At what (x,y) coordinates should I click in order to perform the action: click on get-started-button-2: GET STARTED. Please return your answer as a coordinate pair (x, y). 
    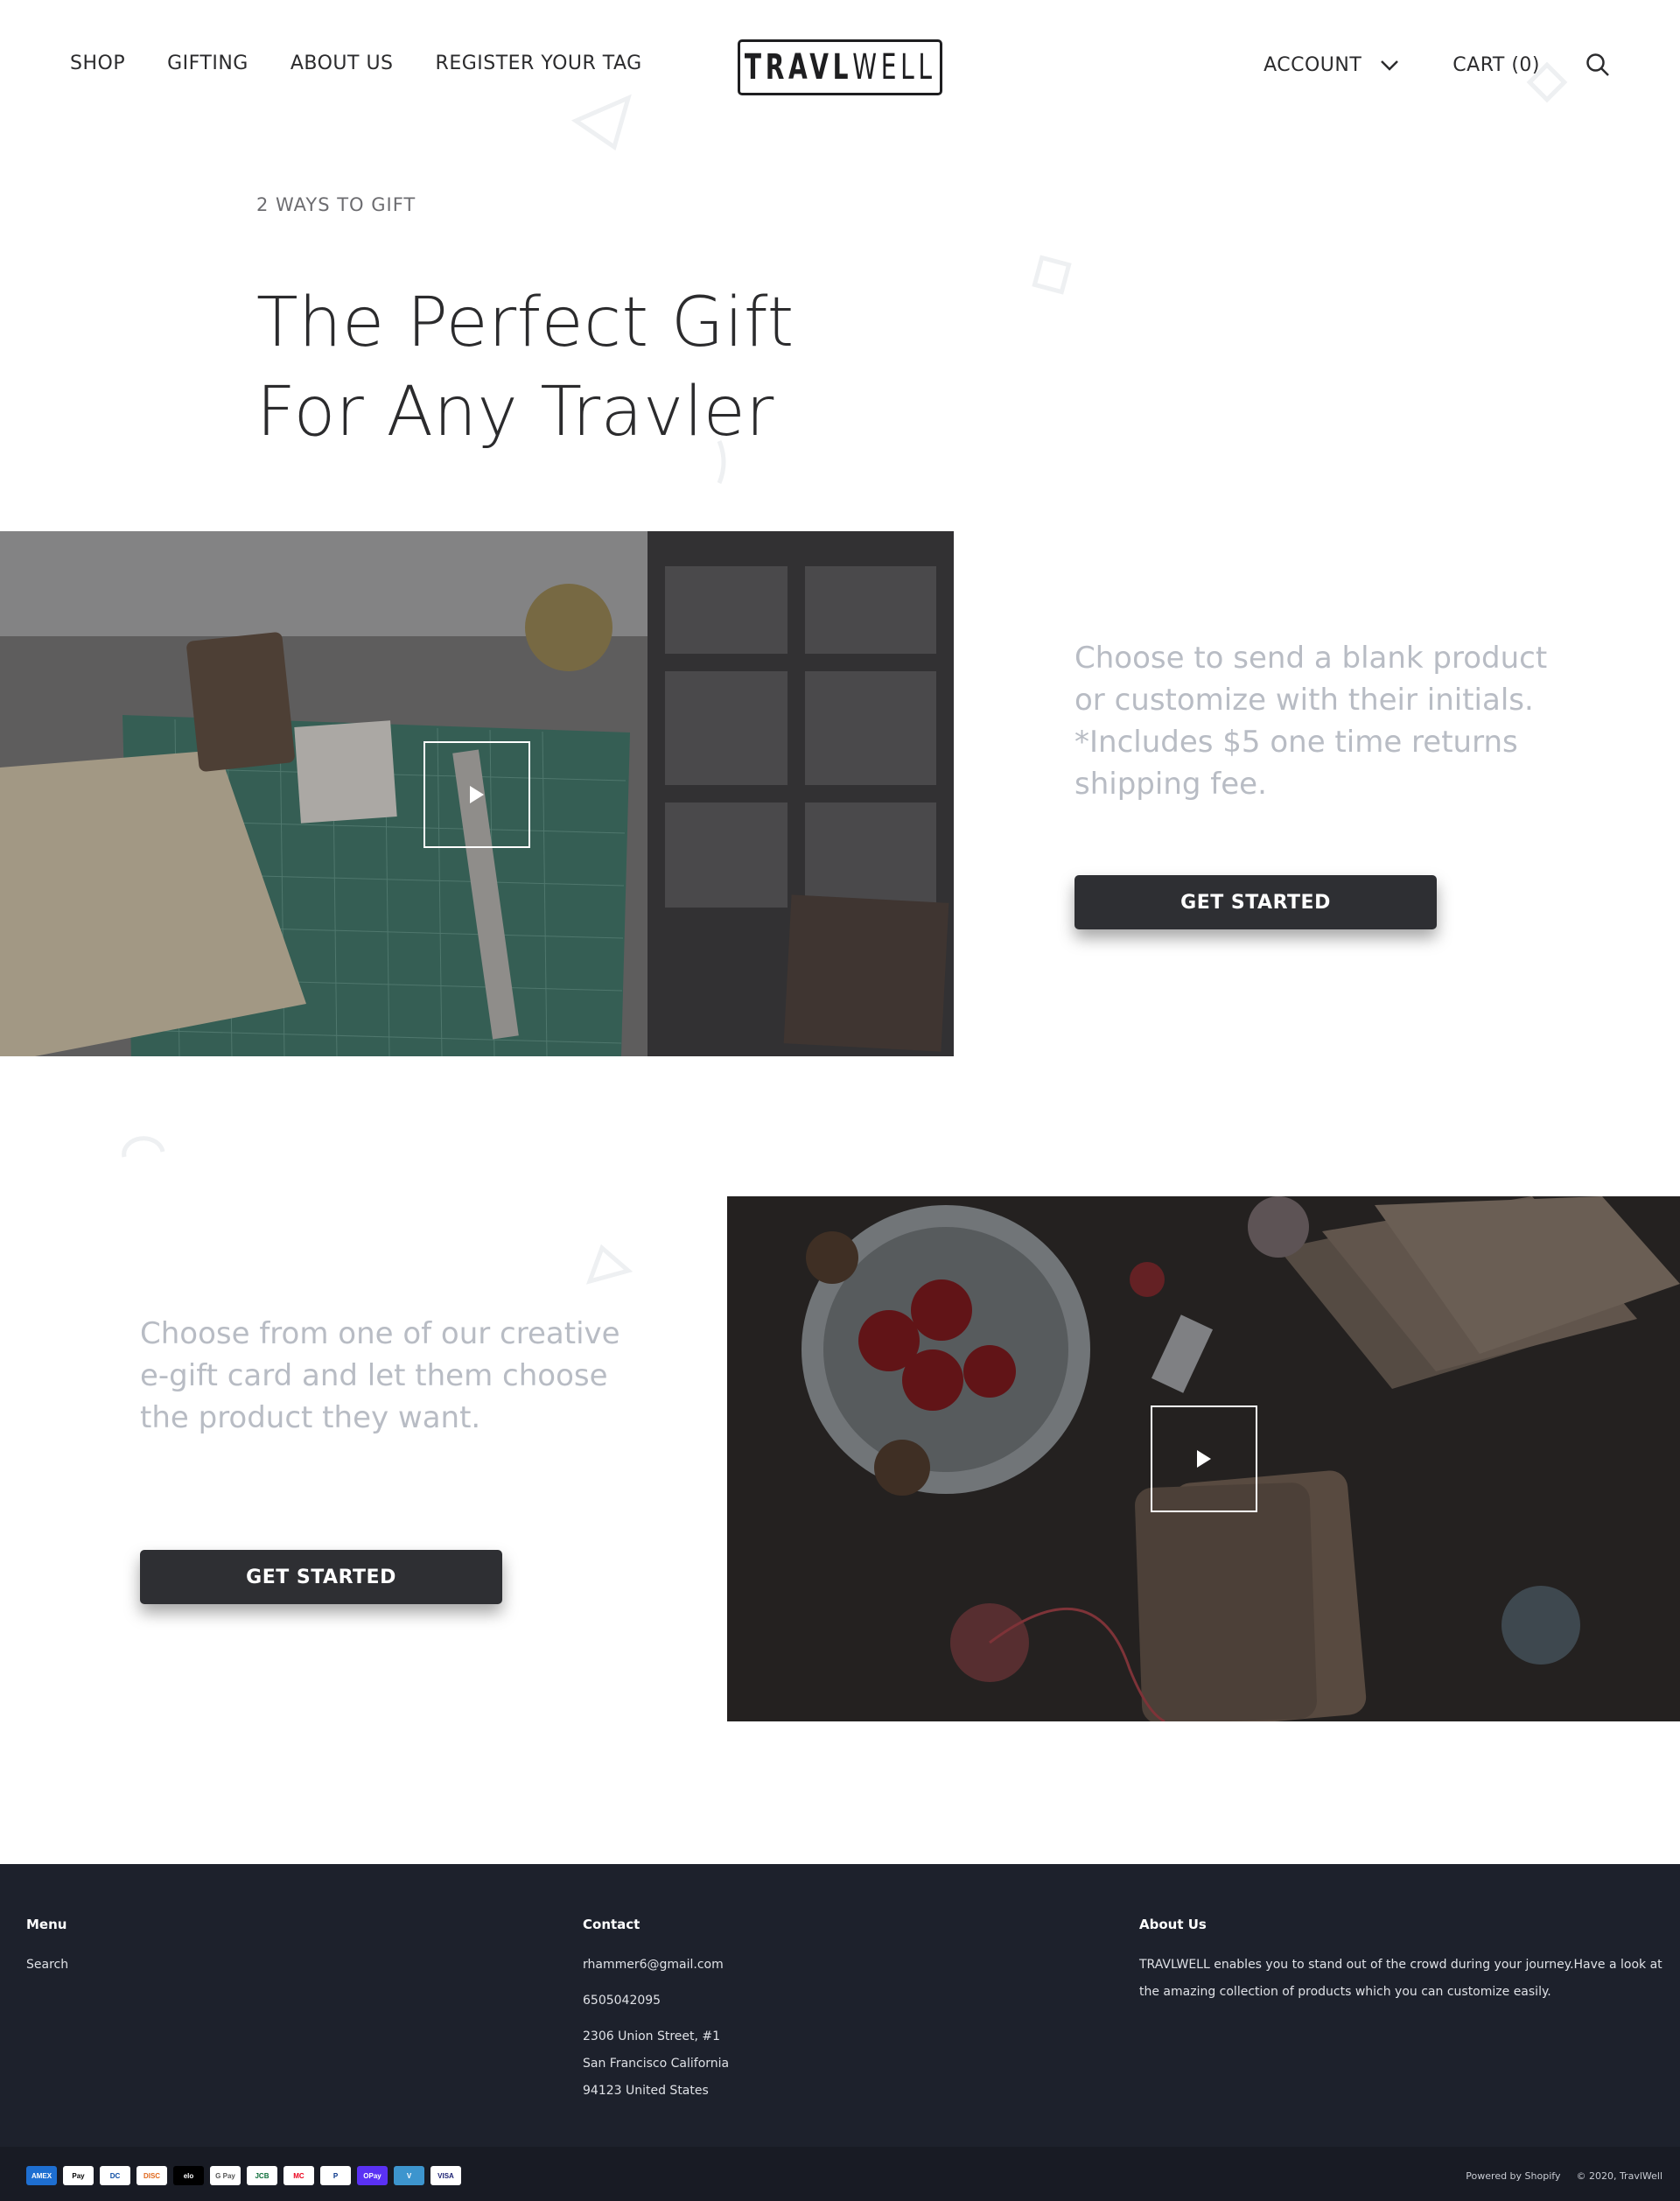
    Looking at the image, I should click on (321, 1577).